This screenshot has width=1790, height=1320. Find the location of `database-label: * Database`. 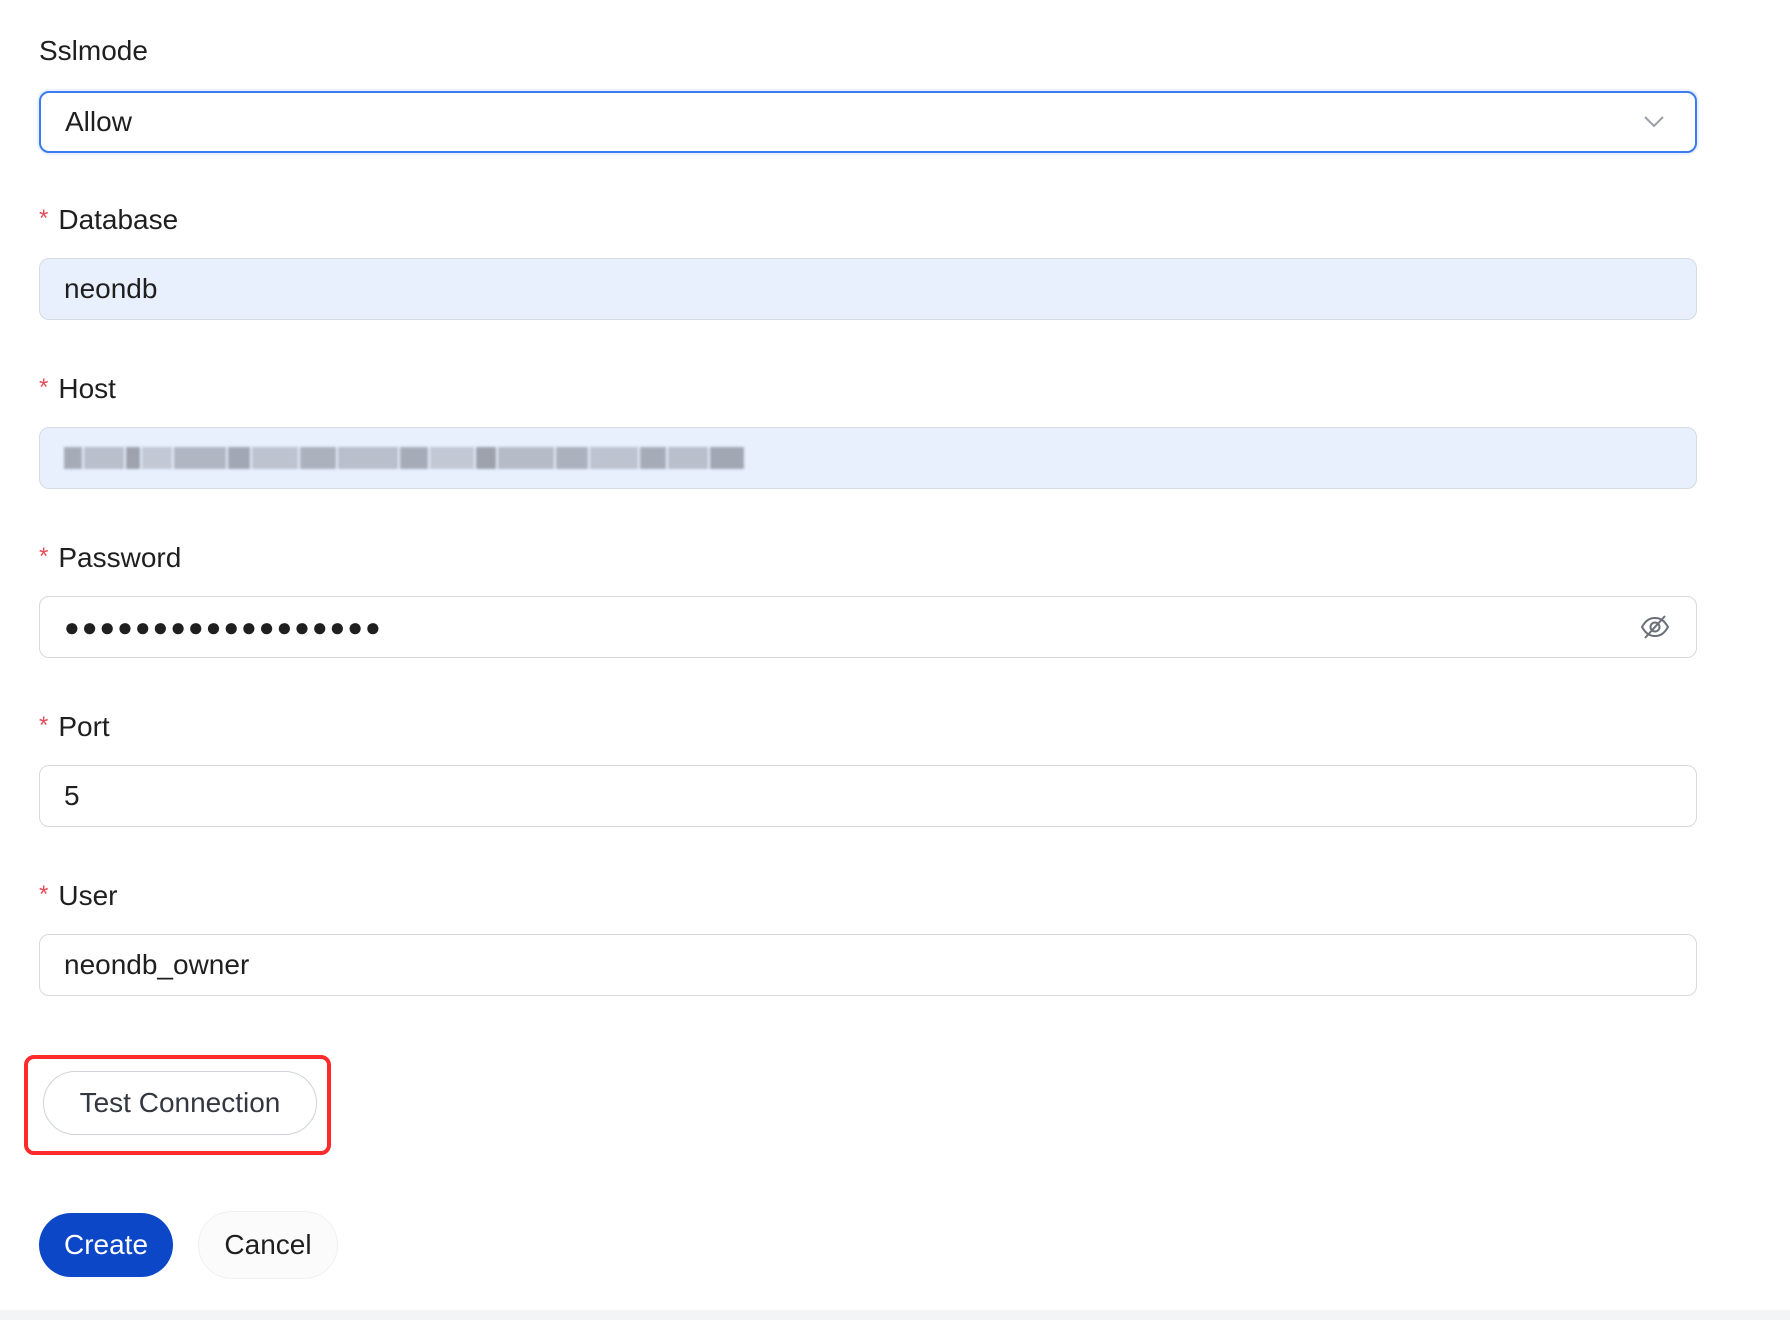

database-label: * Database is located at coordinates (109, 219).